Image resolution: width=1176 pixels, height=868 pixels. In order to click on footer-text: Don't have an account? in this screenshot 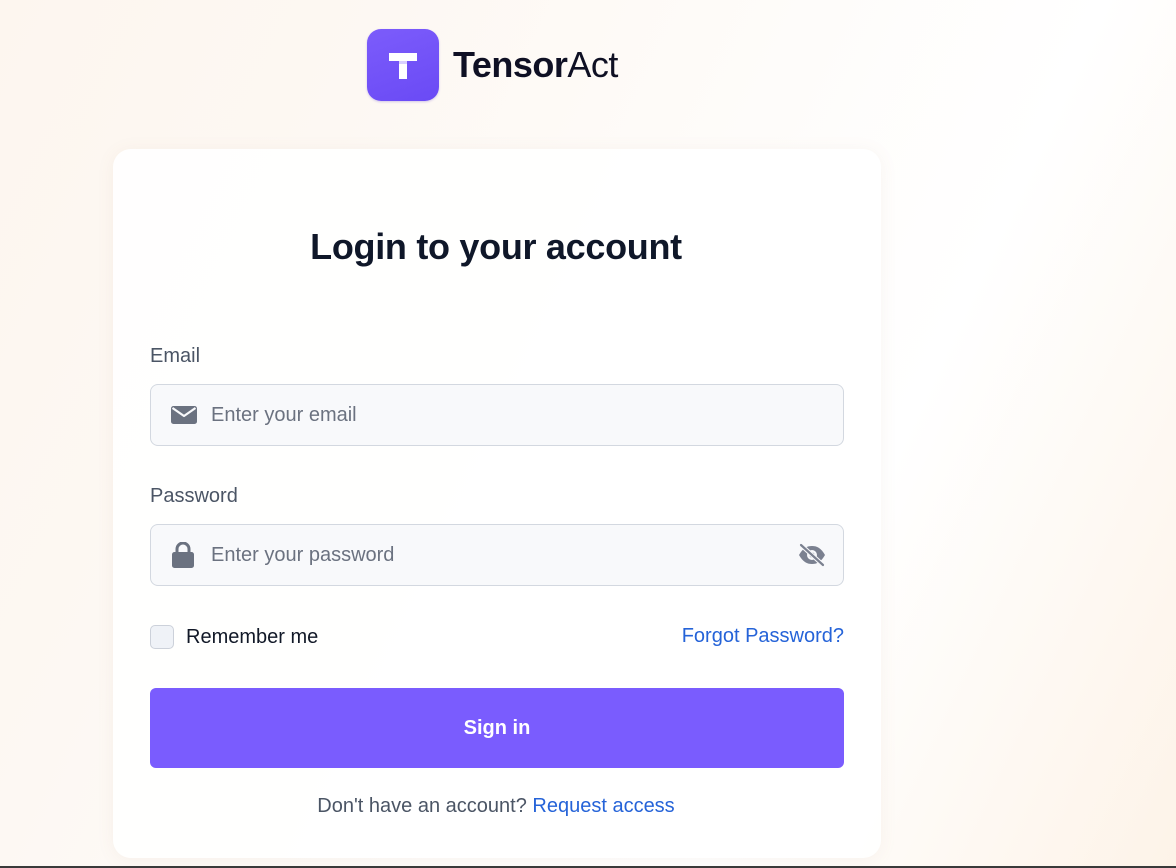, I will do `click(422, 806)`.